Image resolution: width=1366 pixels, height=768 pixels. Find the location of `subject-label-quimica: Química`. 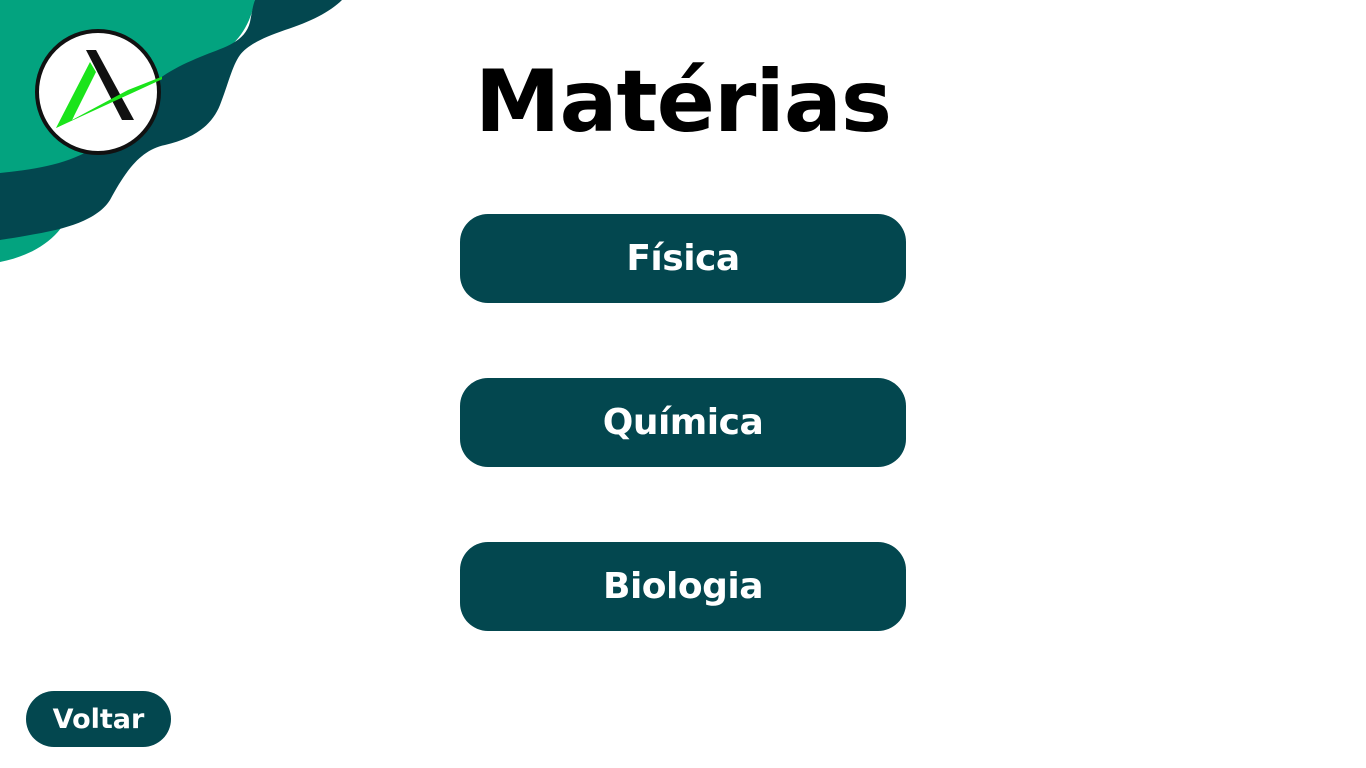

subject-label-quimica: Química is located at coordinates (683, 422).